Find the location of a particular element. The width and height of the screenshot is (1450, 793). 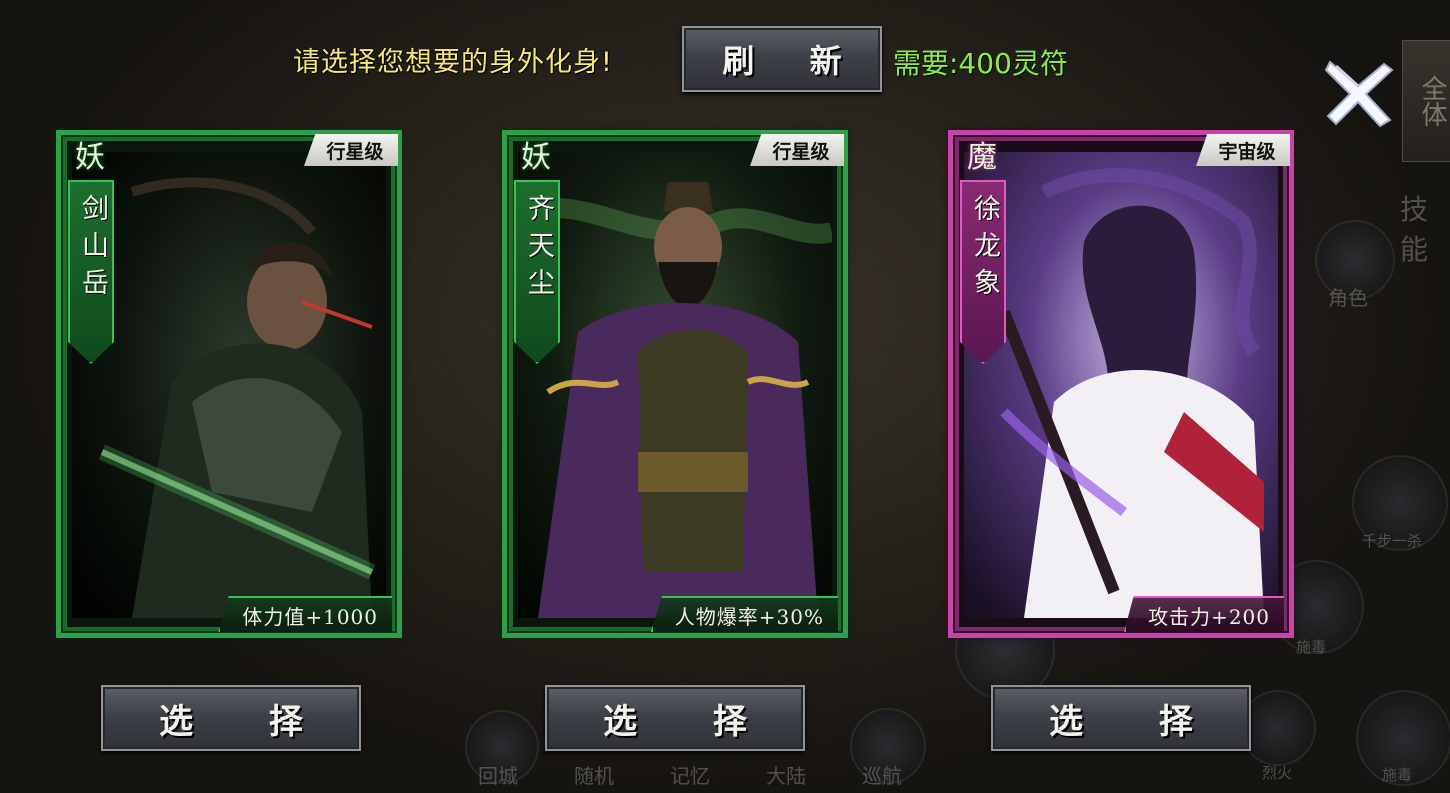

close-button is located at coordinates (1359, 93).